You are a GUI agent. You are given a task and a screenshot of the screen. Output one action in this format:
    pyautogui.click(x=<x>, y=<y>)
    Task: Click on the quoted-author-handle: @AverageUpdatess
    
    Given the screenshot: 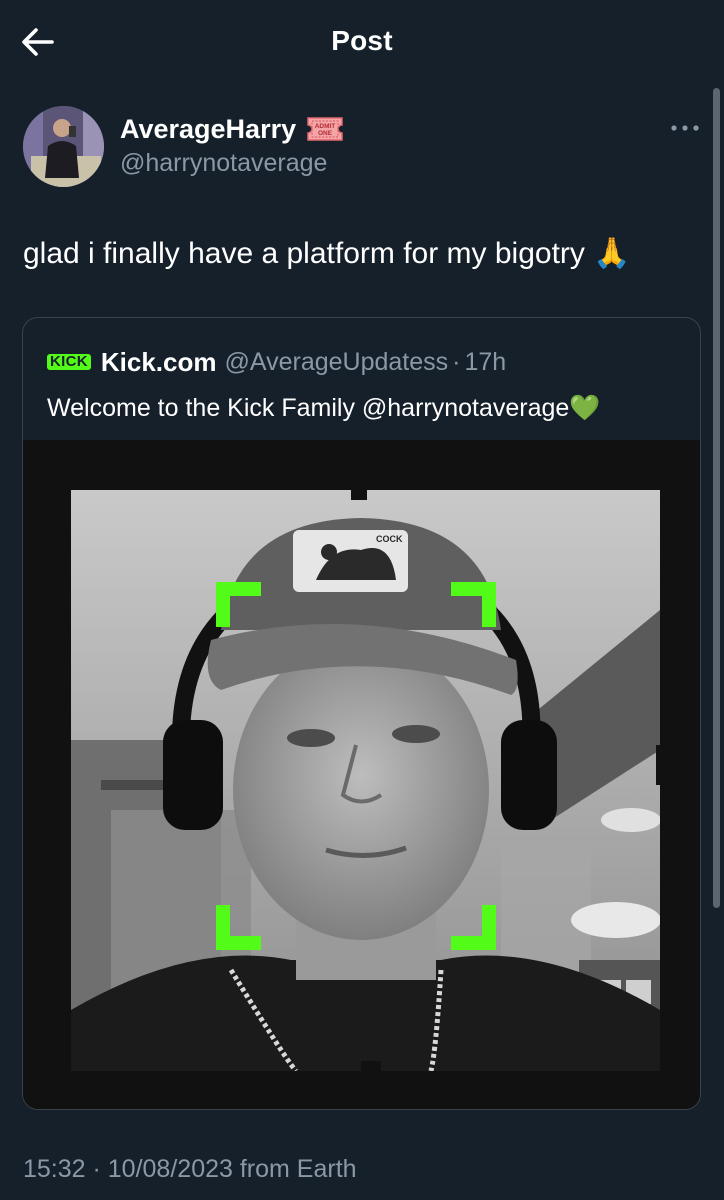 What is the action you would take?
    pyautogui.click(x=336, y=361)
    